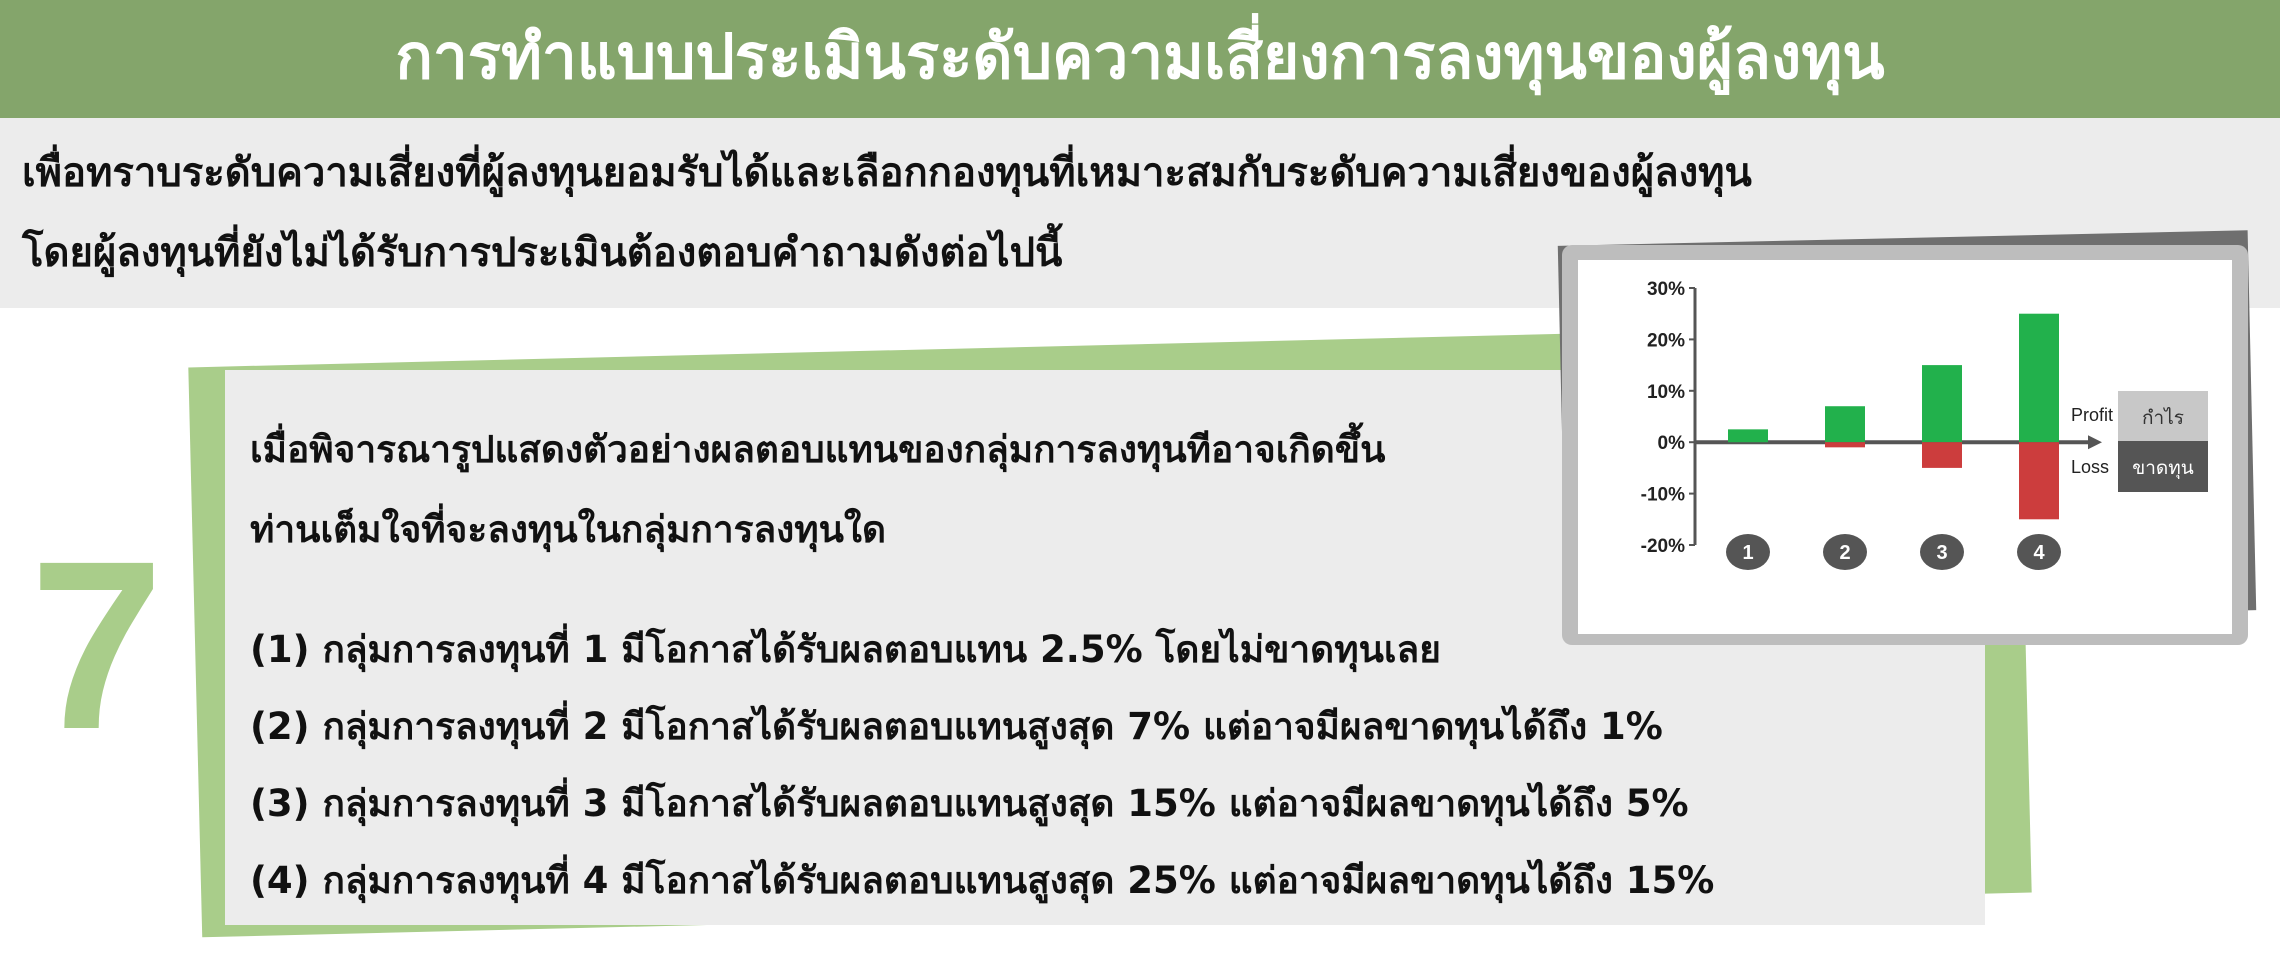 This screenshot has height=980, width=2280. What do you see at coordinates (2163, 468) in the screenshot?
I see `legend-loss-thai: ขาดทุน` at bounding box center [2163, 468].